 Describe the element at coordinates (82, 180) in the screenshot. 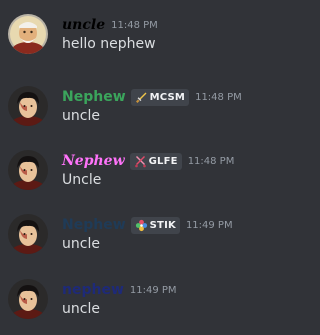

I see `message-text: Uncle` at that location.